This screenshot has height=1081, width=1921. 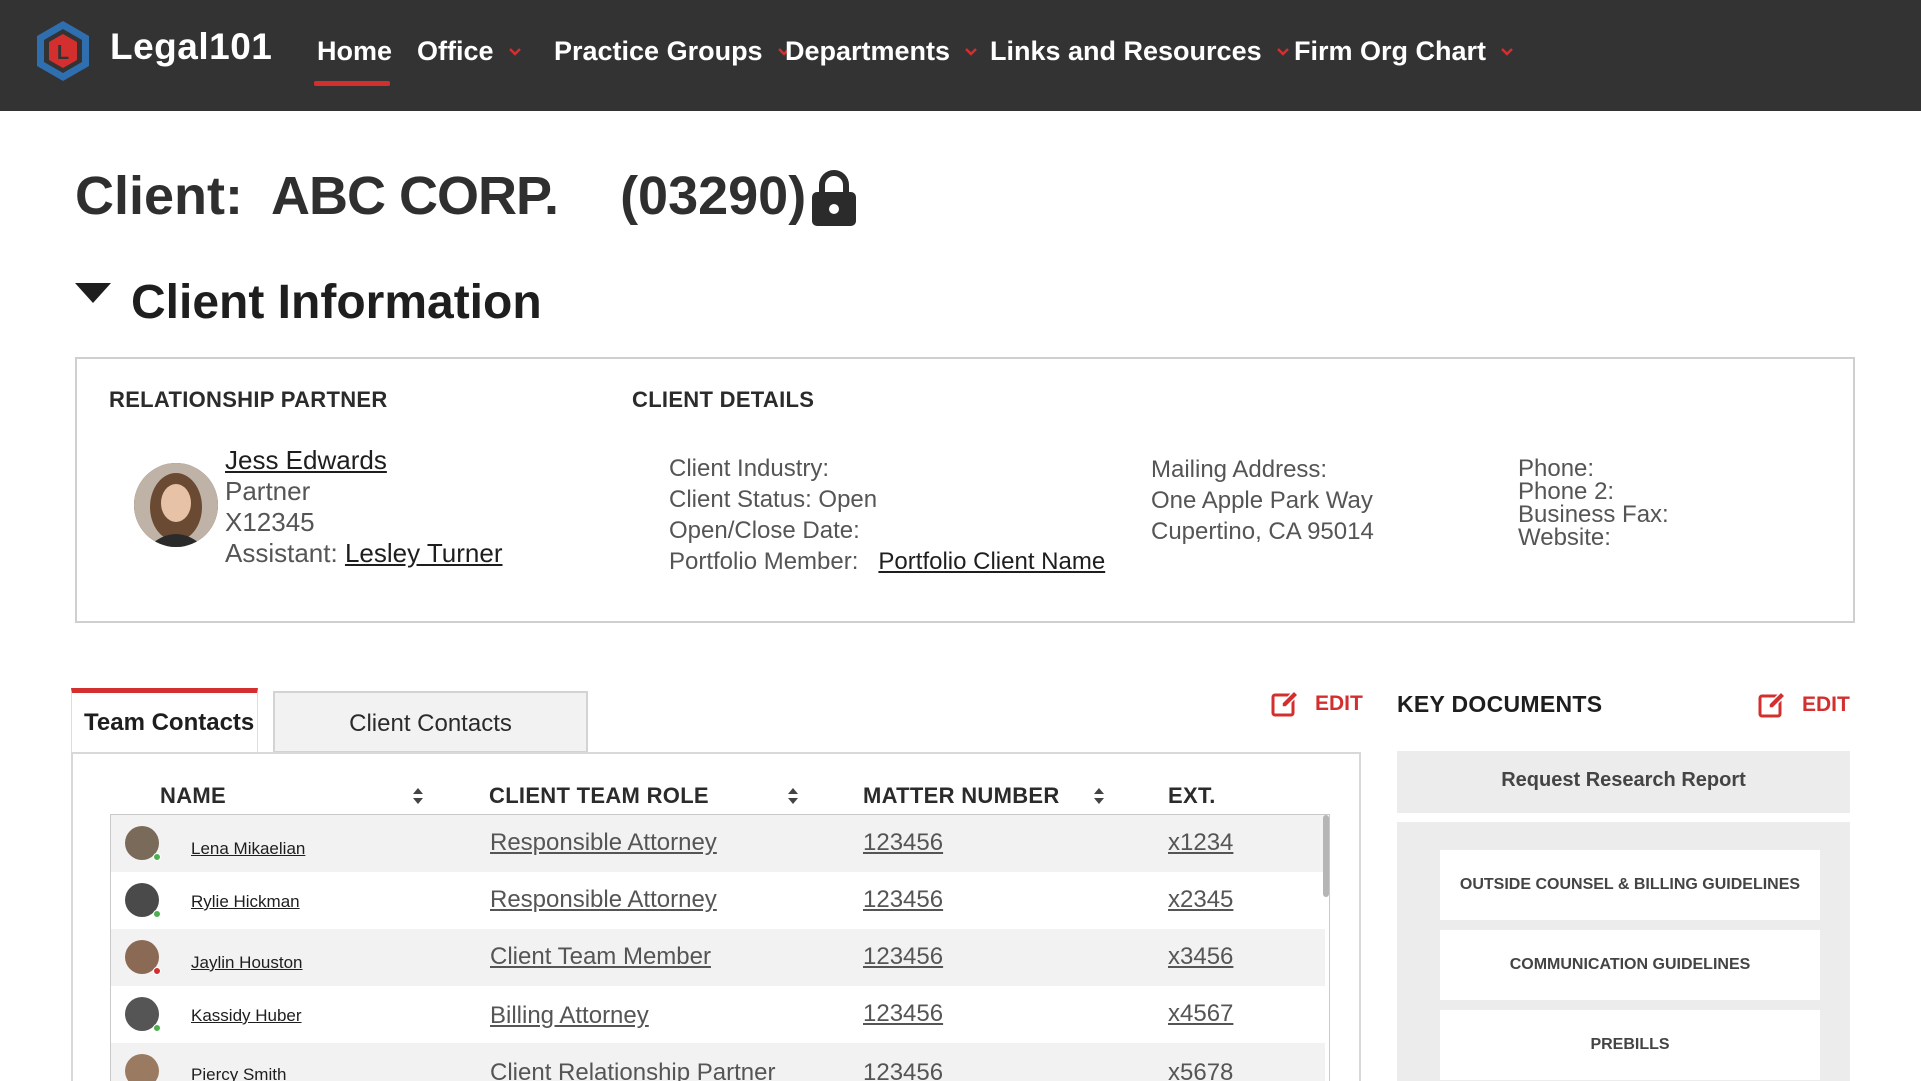 I want to click on nav-home: Home, so click(x=354, y=51).